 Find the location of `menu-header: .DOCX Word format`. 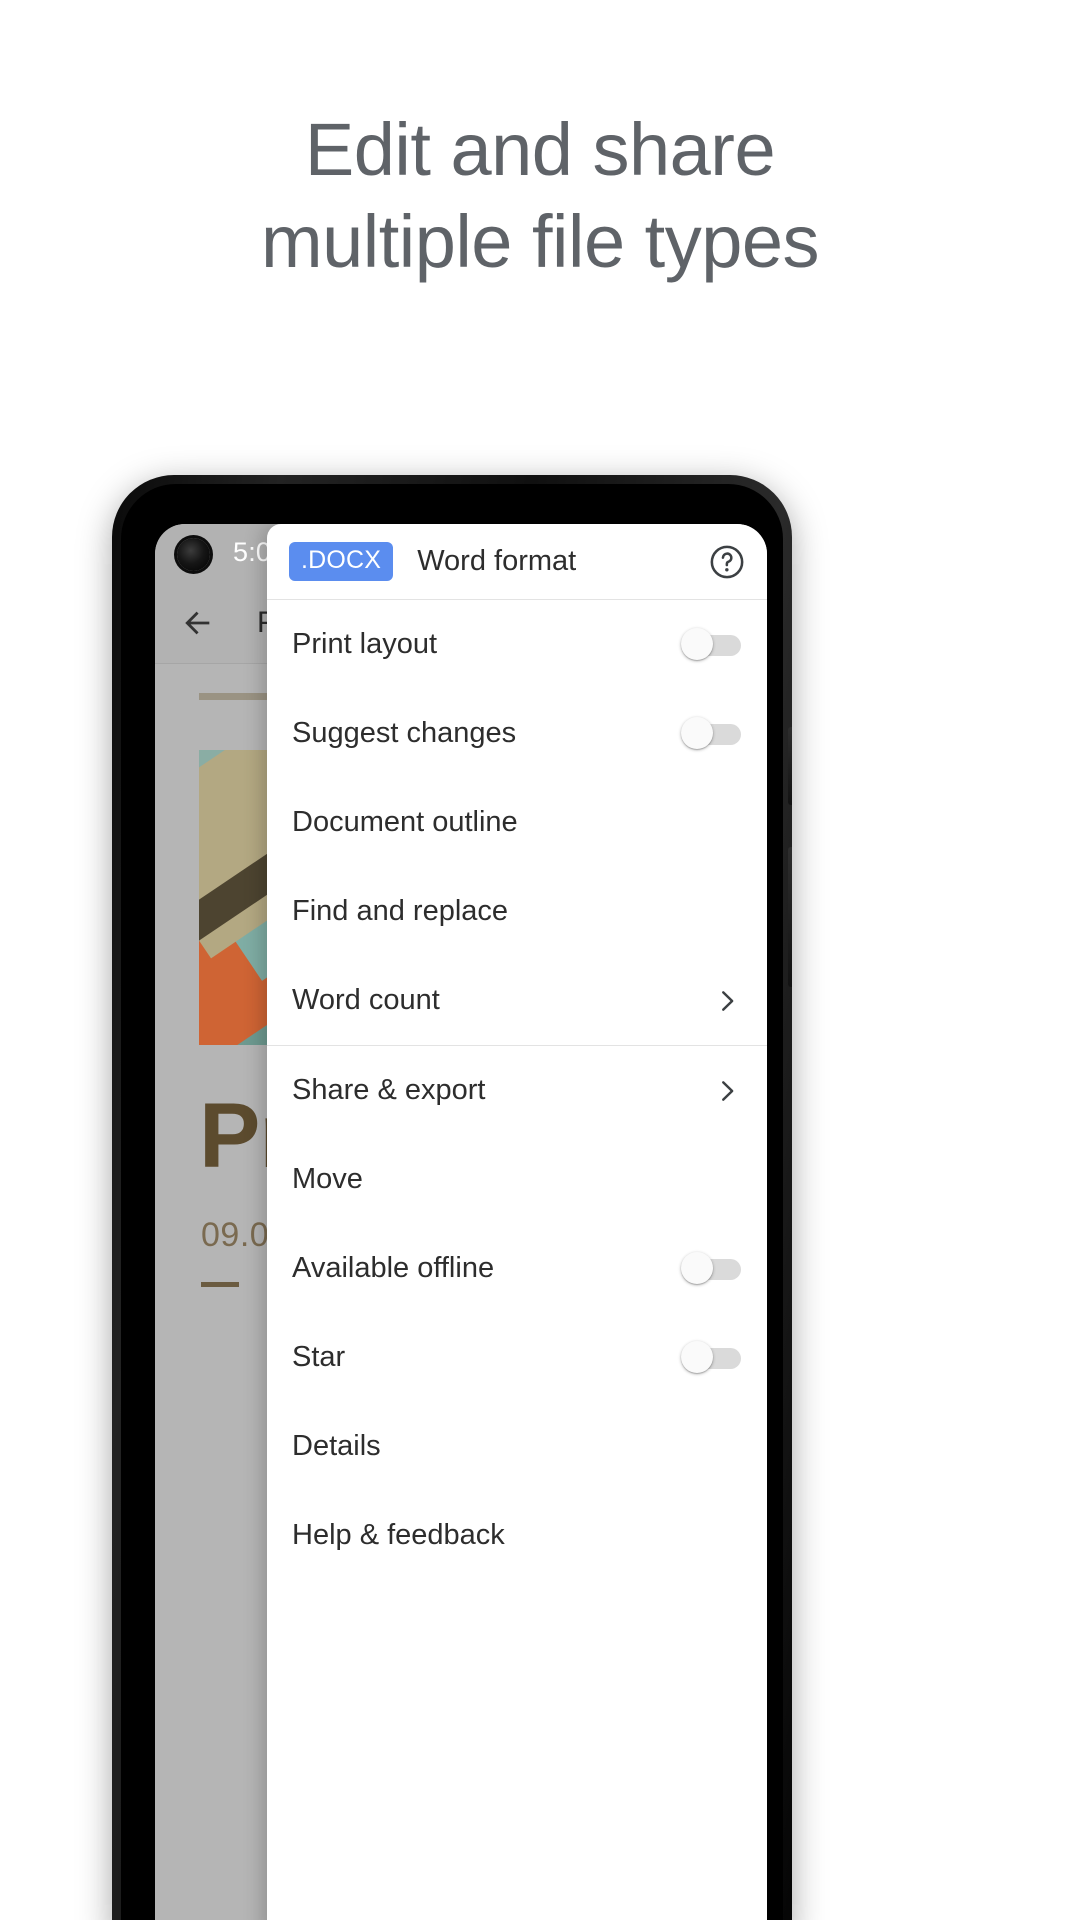

menu-header: .DOCX Word format is located at coordinates (517, 562).